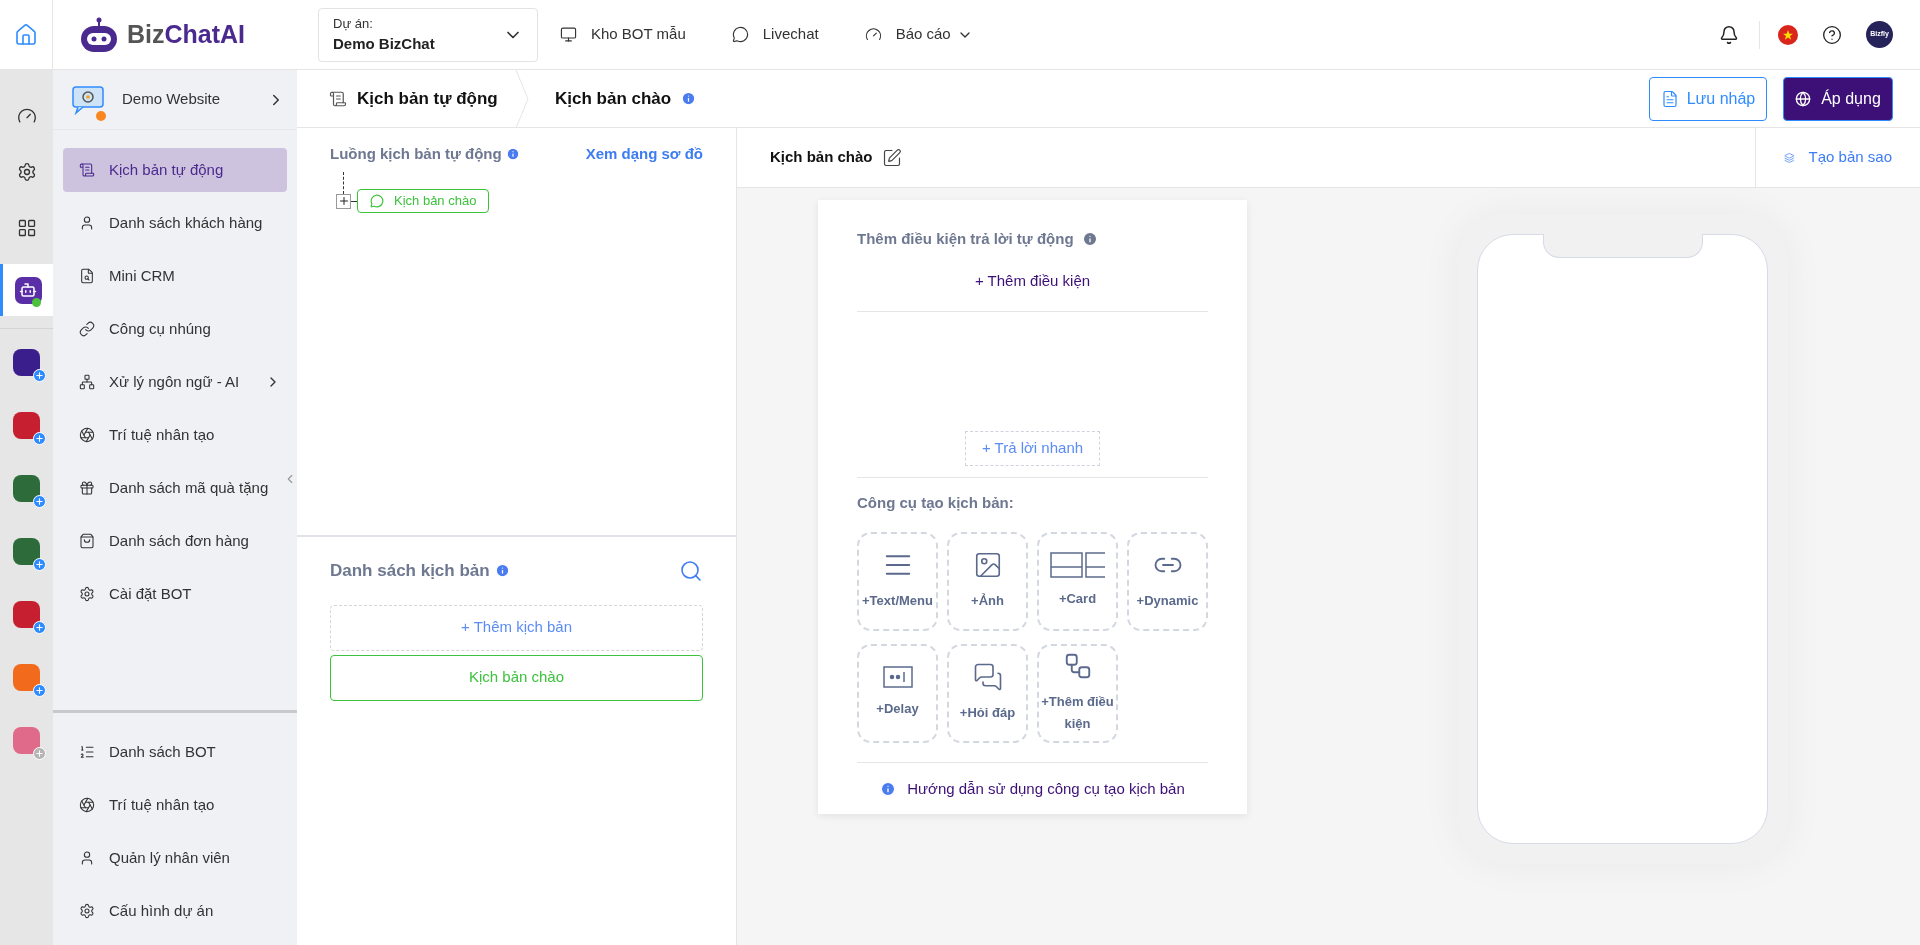  Describe the element at coordinates (175, 170) in the screenshot. I see `sidebar-item: Kịch bản tự động` at that location.